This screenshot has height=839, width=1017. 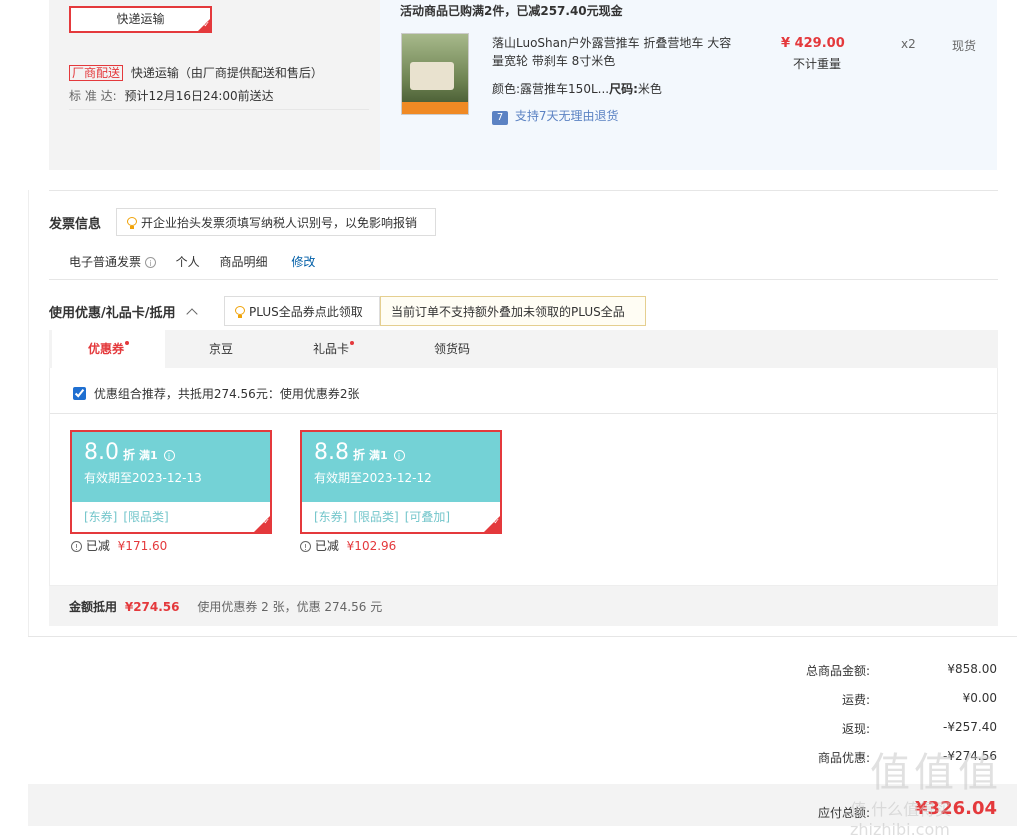 I want to click on chevron-up-icon, so click(x=192, y=314).